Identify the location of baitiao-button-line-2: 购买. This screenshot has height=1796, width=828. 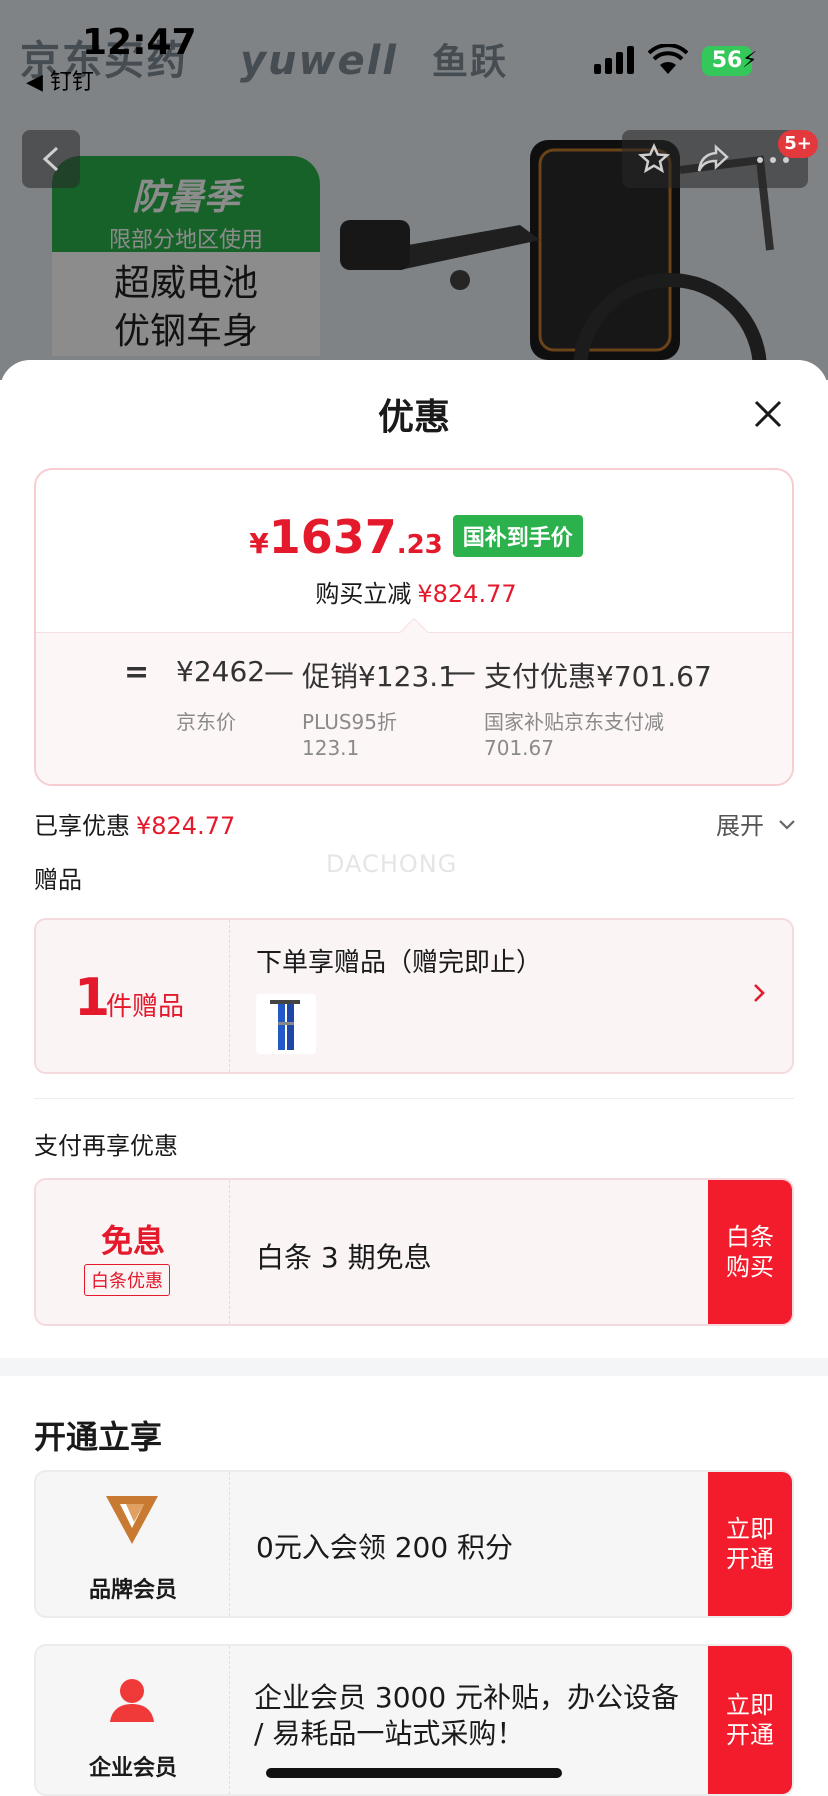
(750, 1267).